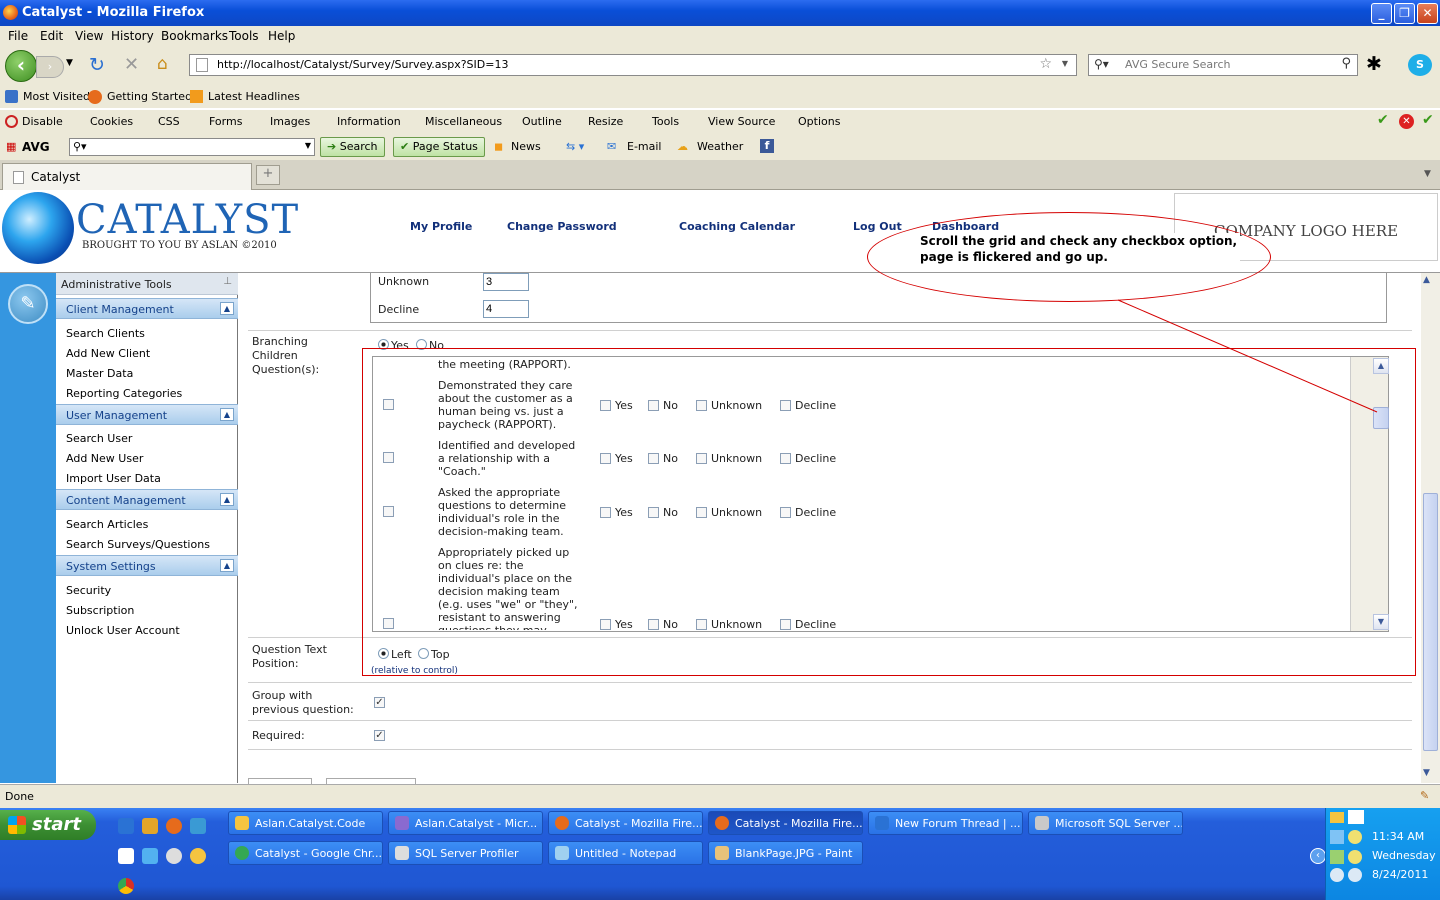 This screenshot has width=1440, height=900. Describe the element at coordinates (227, 281) in the screenshot. I see `pin-icon: ⊥` at that location.